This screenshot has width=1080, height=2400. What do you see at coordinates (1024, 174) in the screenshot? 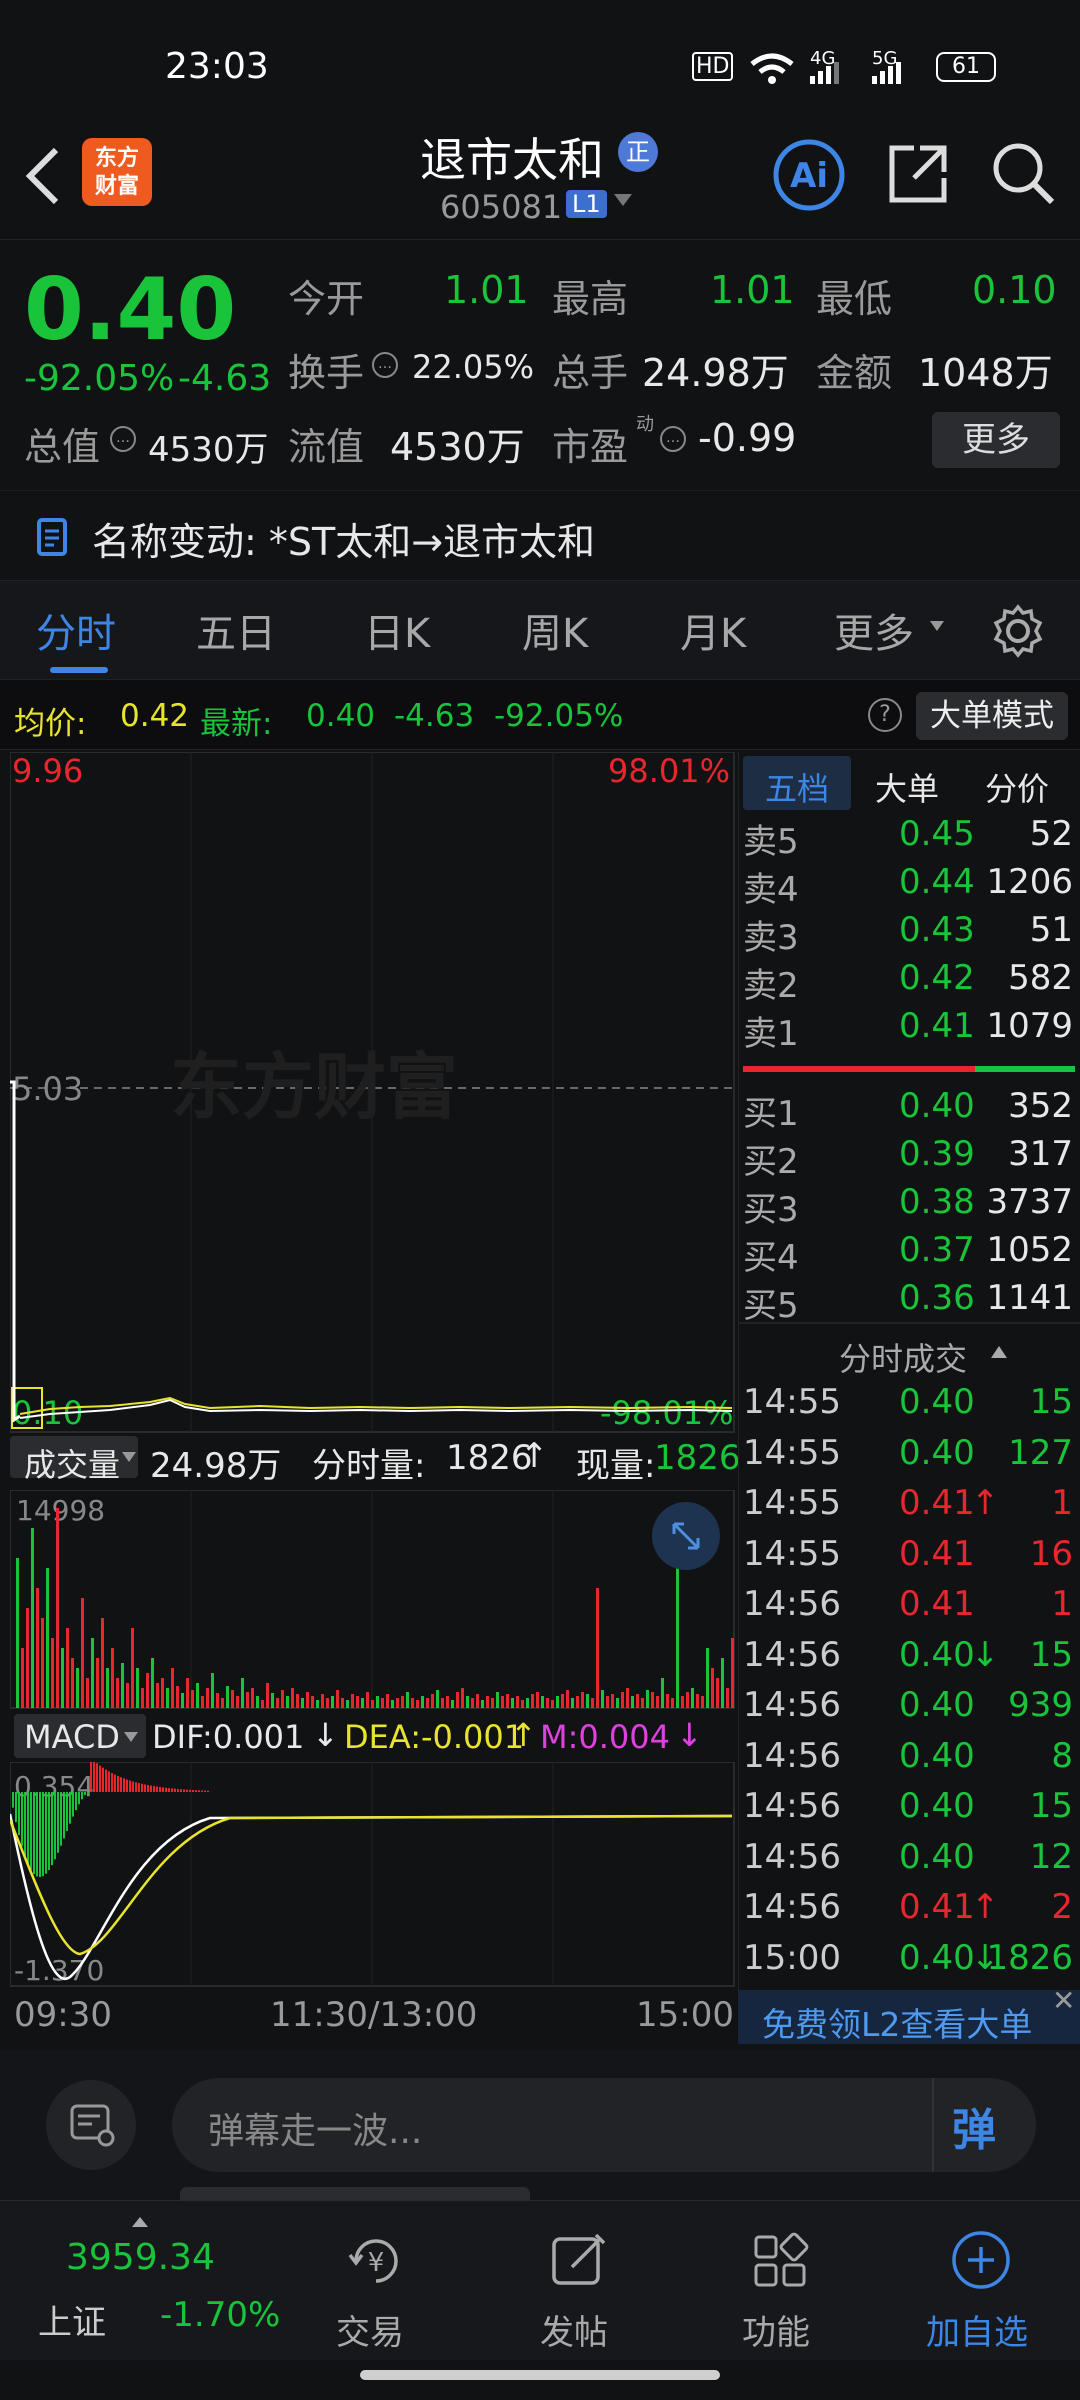
I see `search-icon` at bounding box center [1024, 174].